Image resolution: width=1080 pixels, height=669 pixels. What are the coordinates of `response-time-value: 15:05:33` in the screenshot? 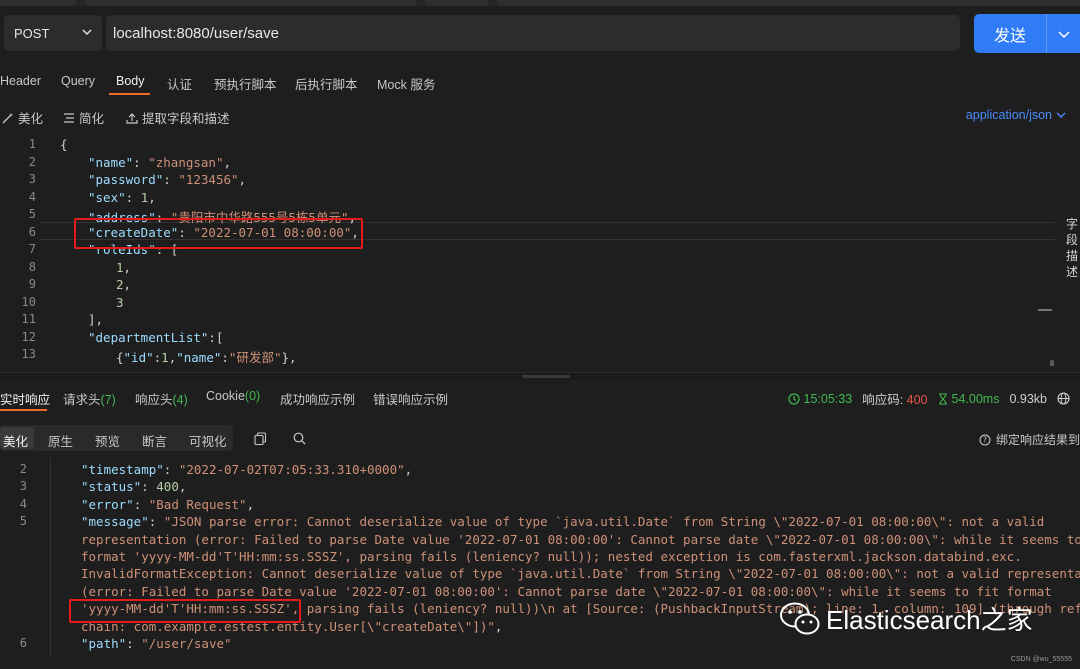 It's located at (828, 398).